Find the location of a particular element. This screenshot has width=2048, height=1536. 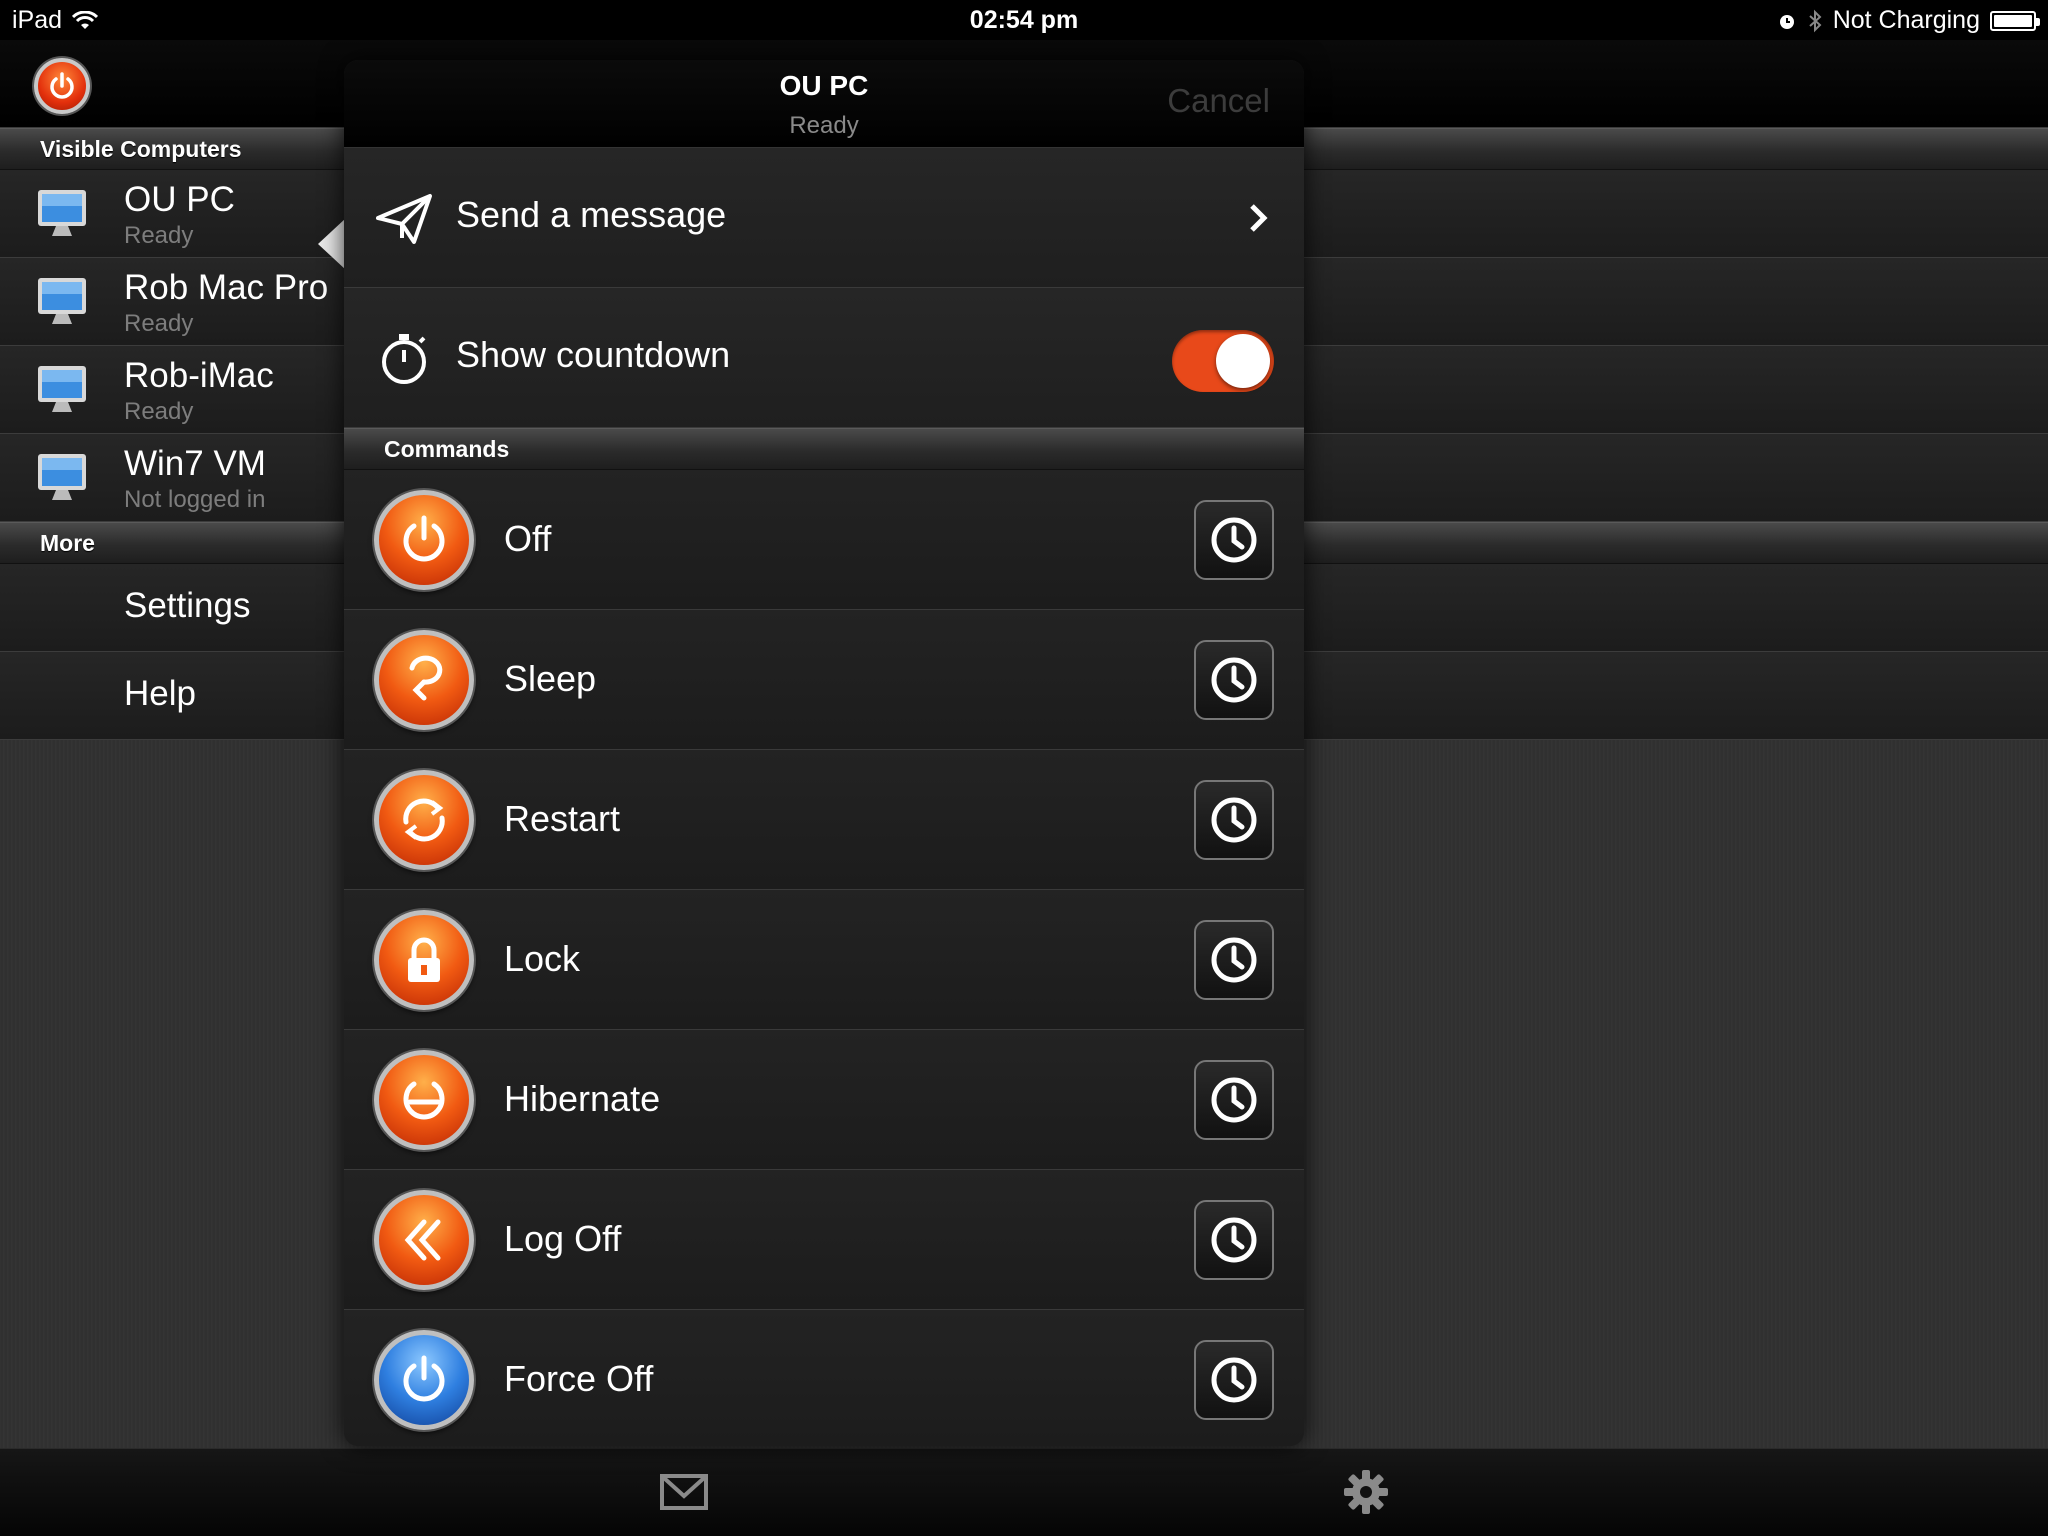

app-power-logo-button is located at coordinates (62, 86).